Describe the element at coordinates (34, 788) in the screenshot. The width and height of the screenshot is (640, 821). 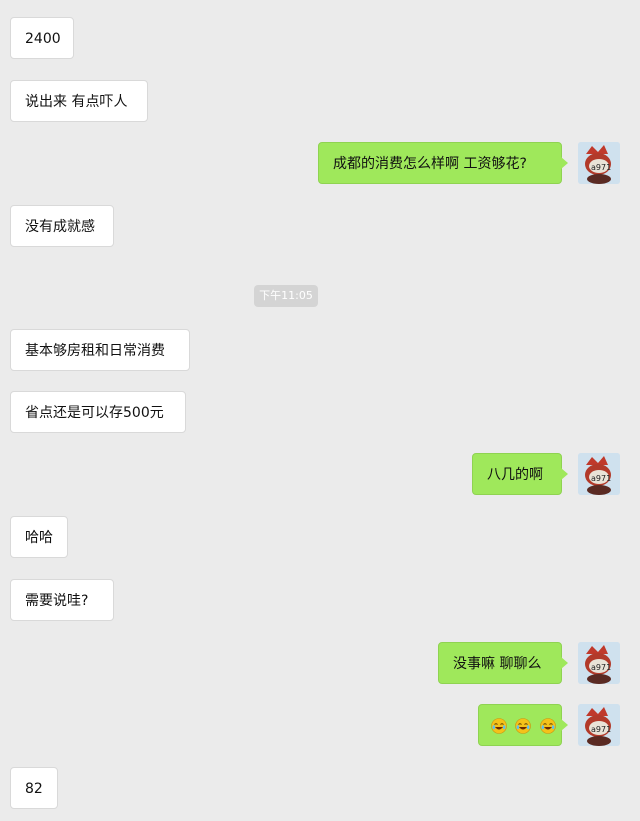
I see `message-bubble: 82` at that location.